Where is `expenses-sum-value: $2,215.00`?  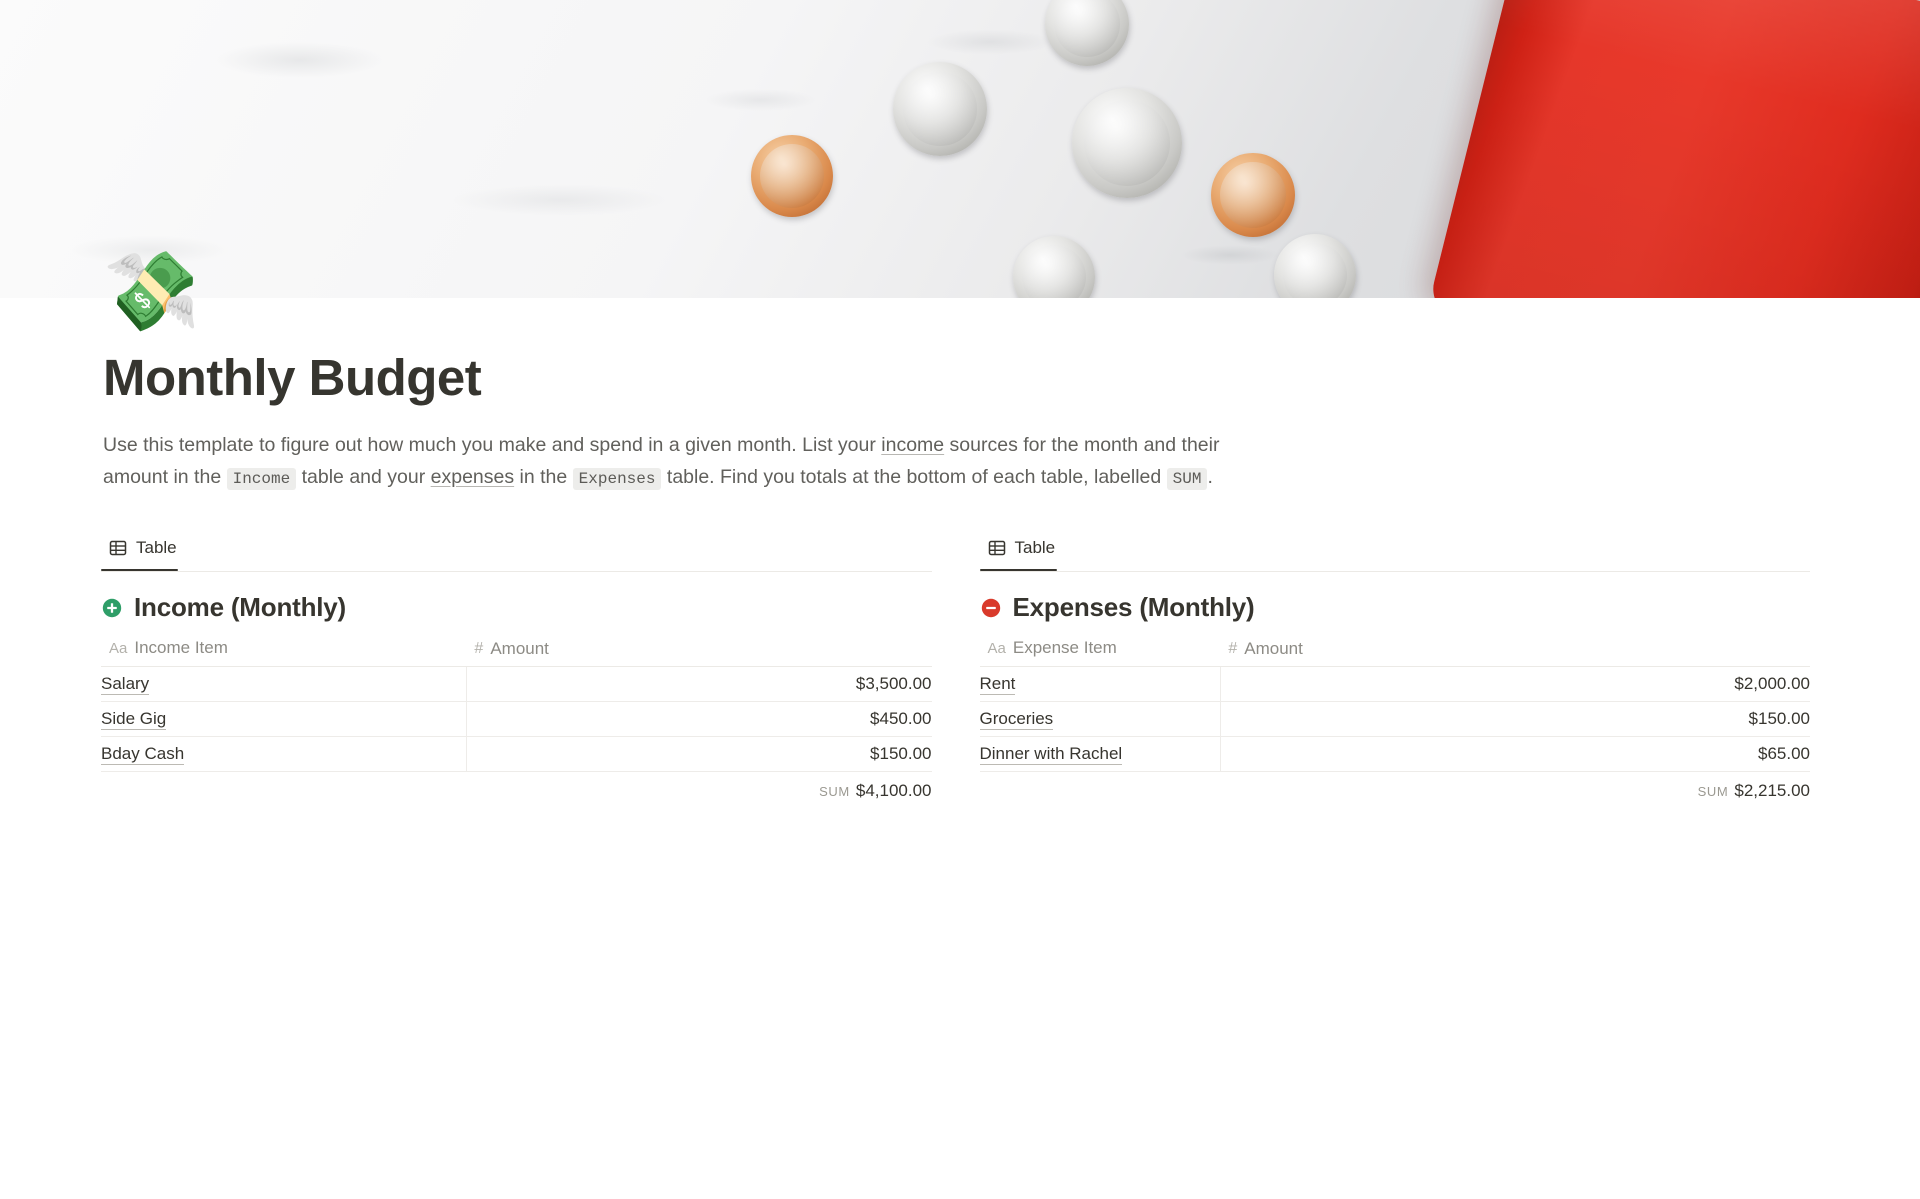 expenses-sum-value: $2,215.00 is located at coordinates (1772, 790).